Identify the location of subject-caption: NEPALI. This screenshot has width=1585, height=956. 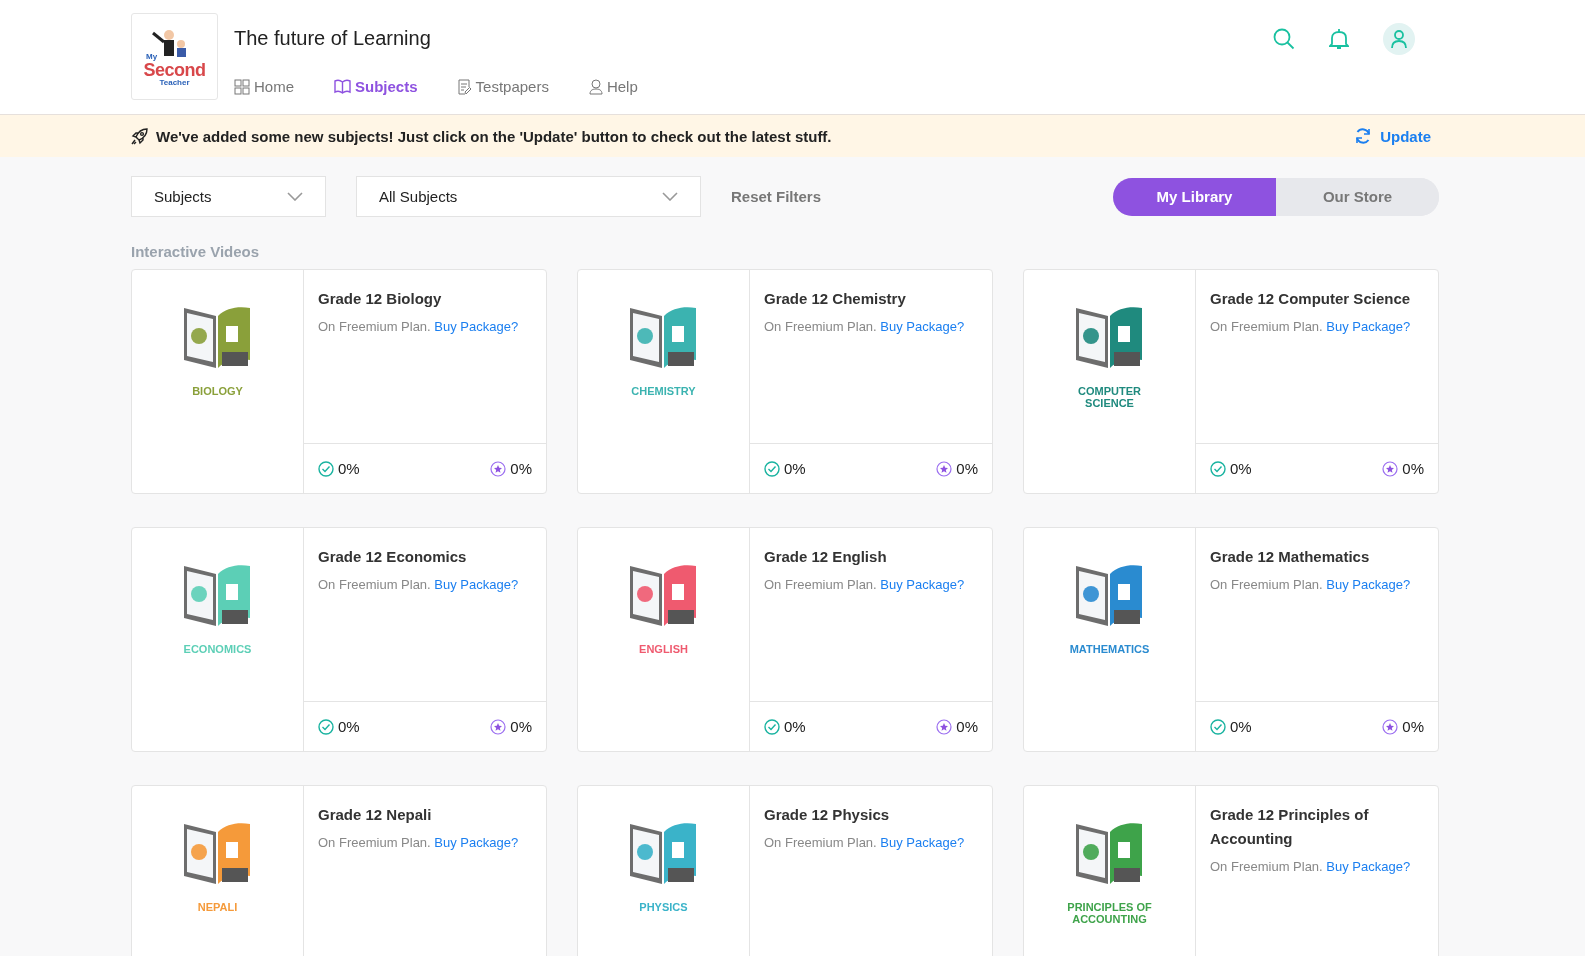
(217, 908).